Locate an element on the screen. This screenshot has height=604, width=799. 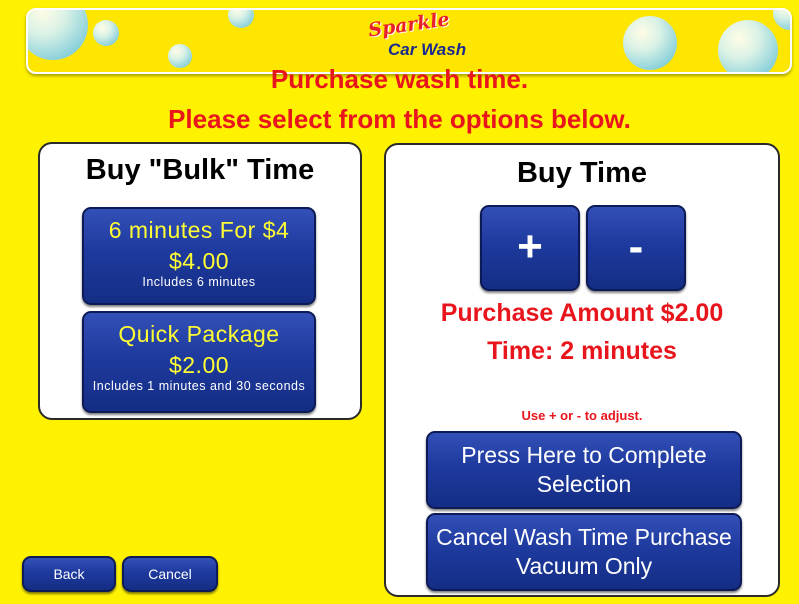
plus-icon: + is located at coordinates (530, 246).